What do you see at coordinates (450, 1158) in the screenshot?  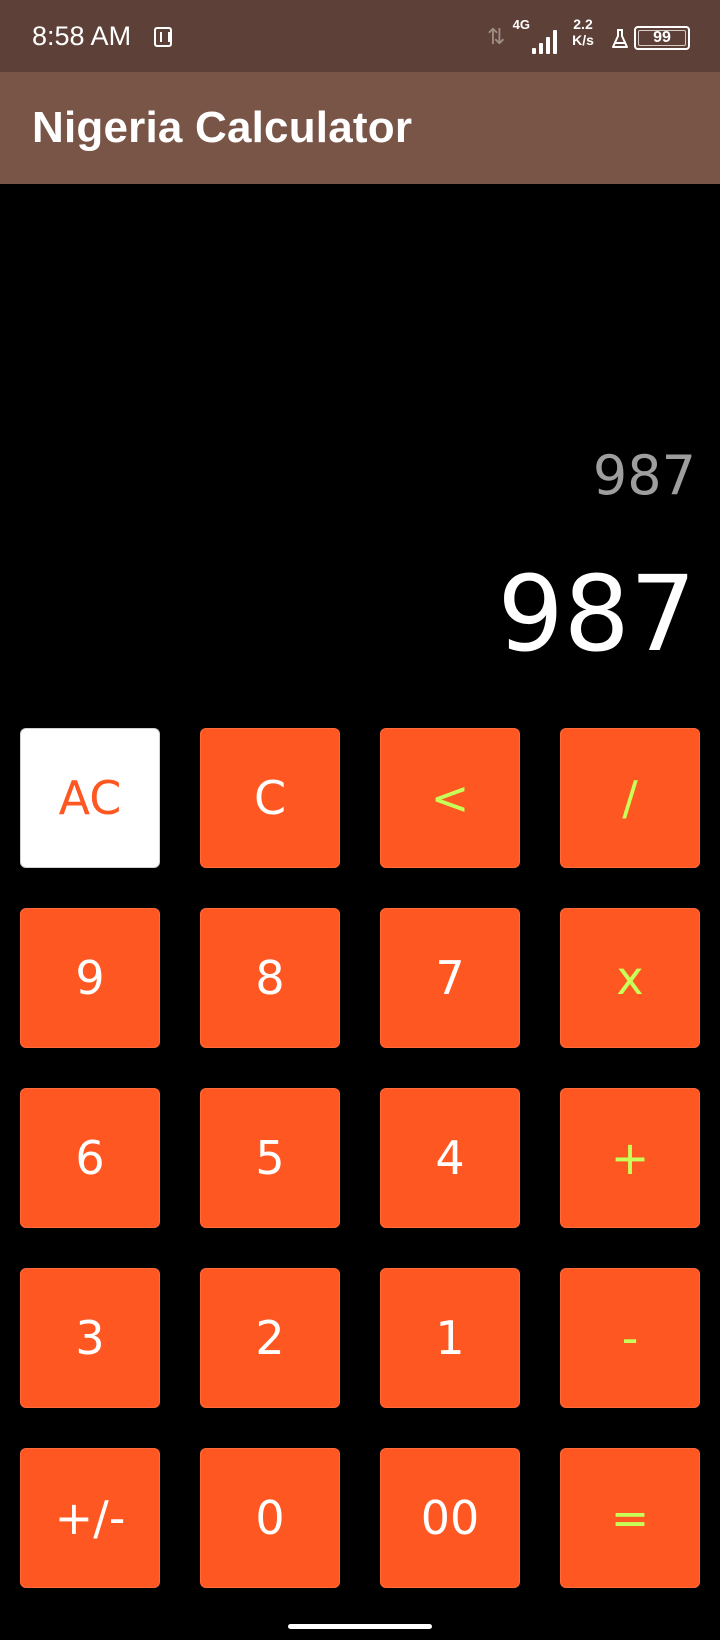 I see `digit-4-button: 4` at bounding box center [450, 1158].